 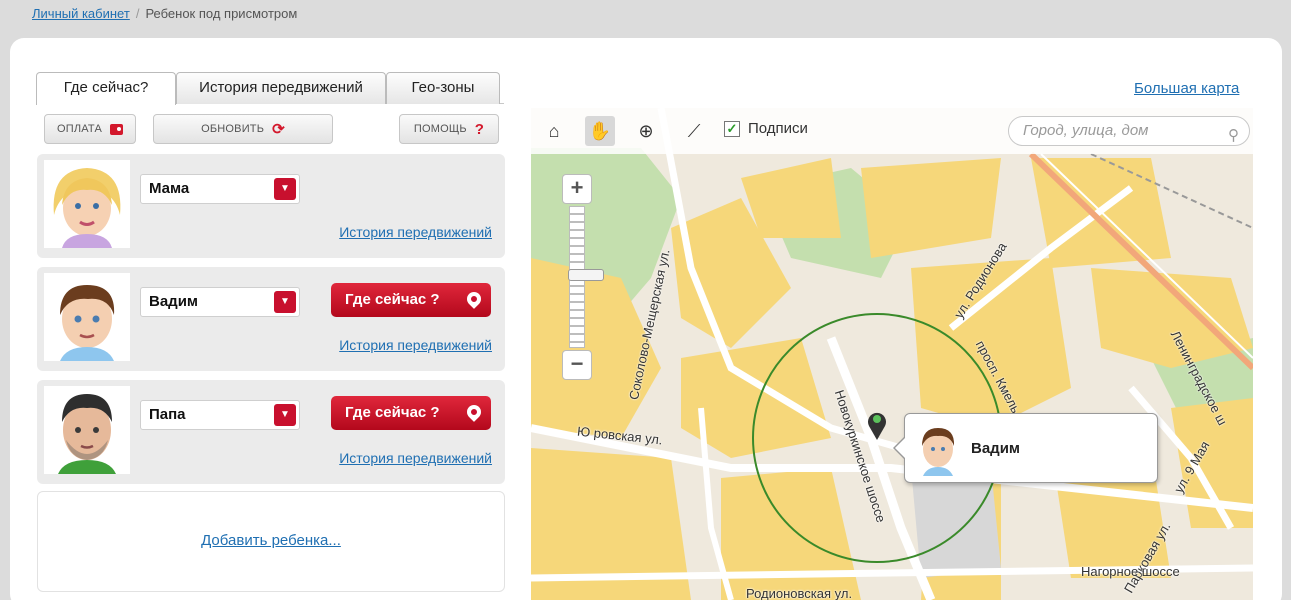 I want to click on map-toolbar: ⌂ ✋ ⊕ ⟋ ✓ Подписи Город, улица, дом ⚲, so click(x=892, y=131).